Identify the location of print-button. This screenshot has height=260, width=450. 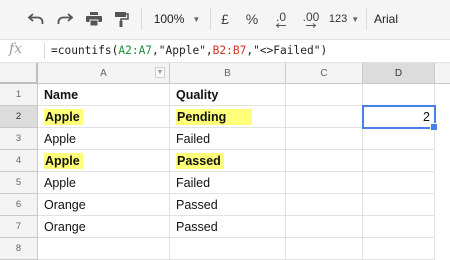
(94, 19).